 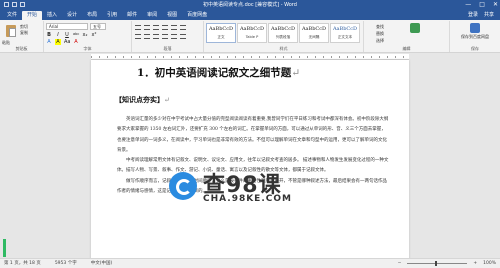 What do you see at coordinates (406, 48) in the screenshot?
I see `editing-group-label: 编辑` at bounding box center [406, 48].